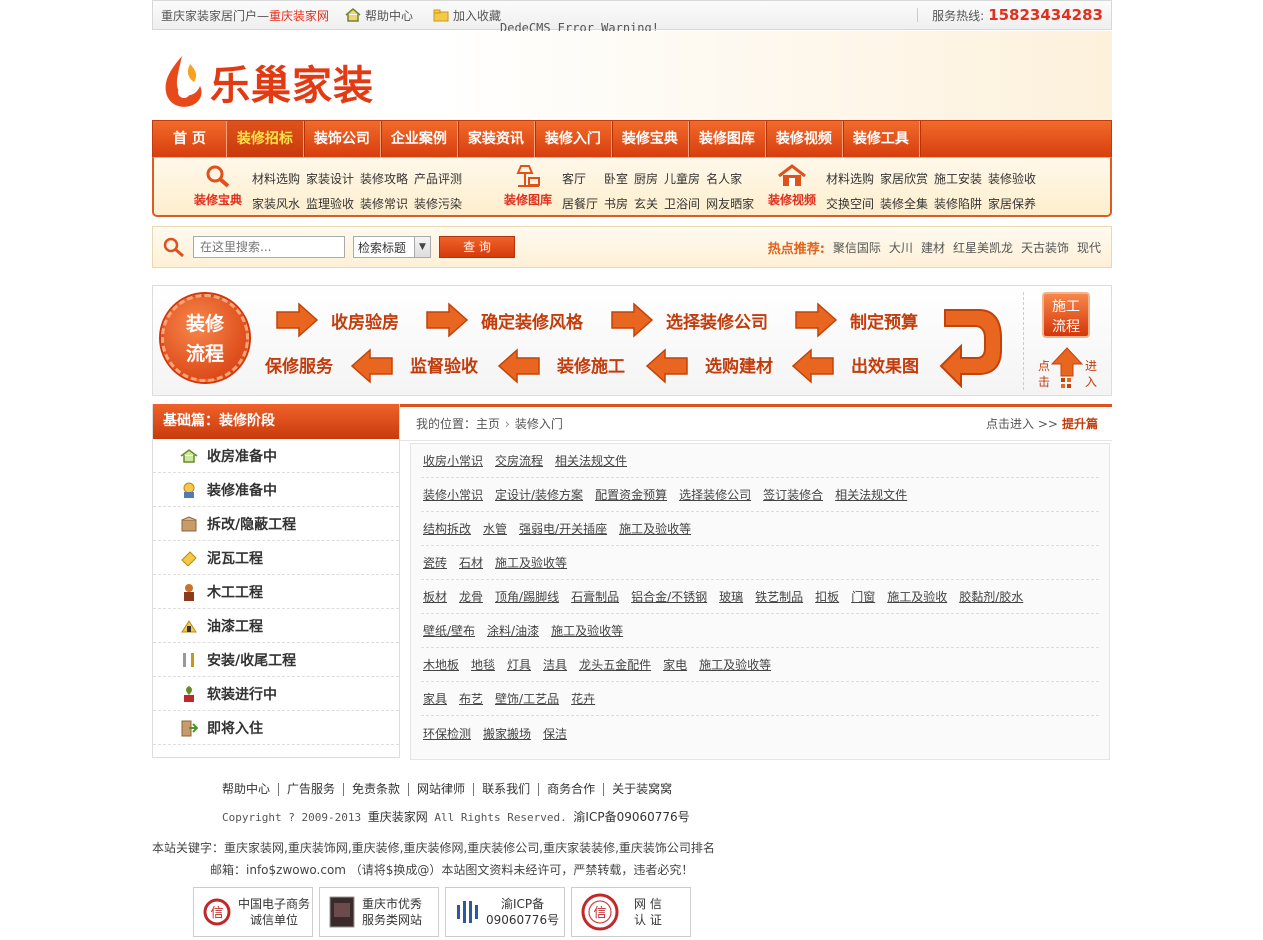  Describe the element at coordinates (246, 789) in the screenshot. I see `footer-link: 帮助中心` at that location.